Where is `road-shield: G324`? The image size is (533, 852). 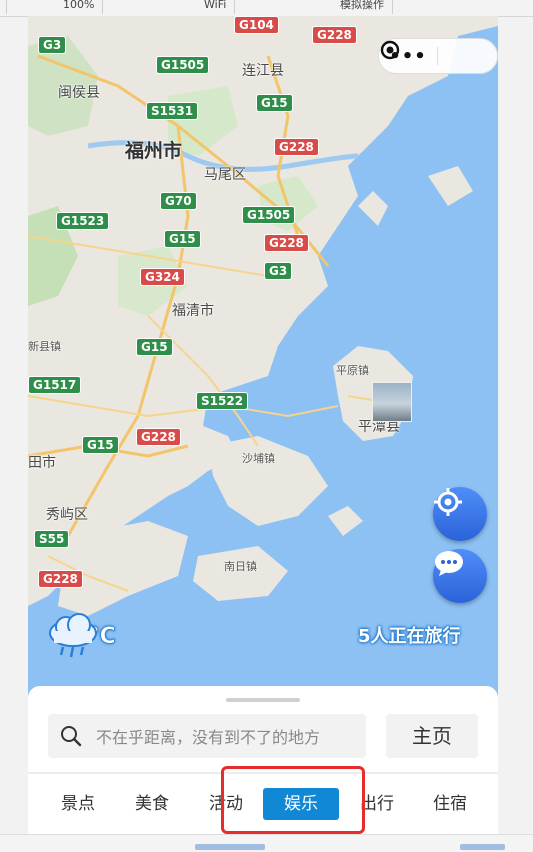 road-shield: G324 is located at coordinates (162, 277).